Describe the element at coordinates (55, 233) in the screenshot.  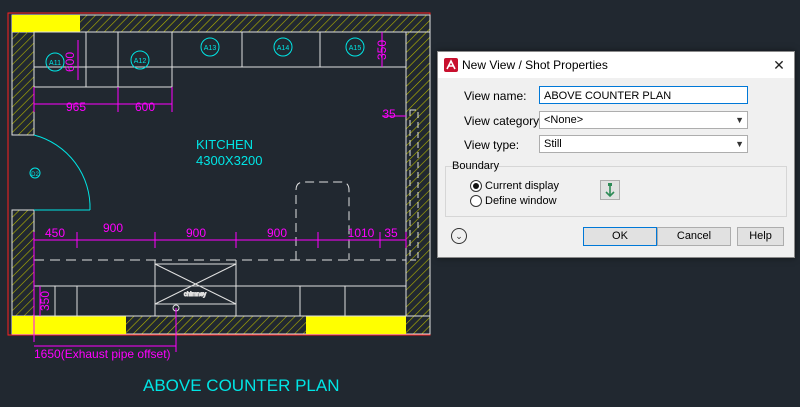
I see `dim-450: 450` at that location.